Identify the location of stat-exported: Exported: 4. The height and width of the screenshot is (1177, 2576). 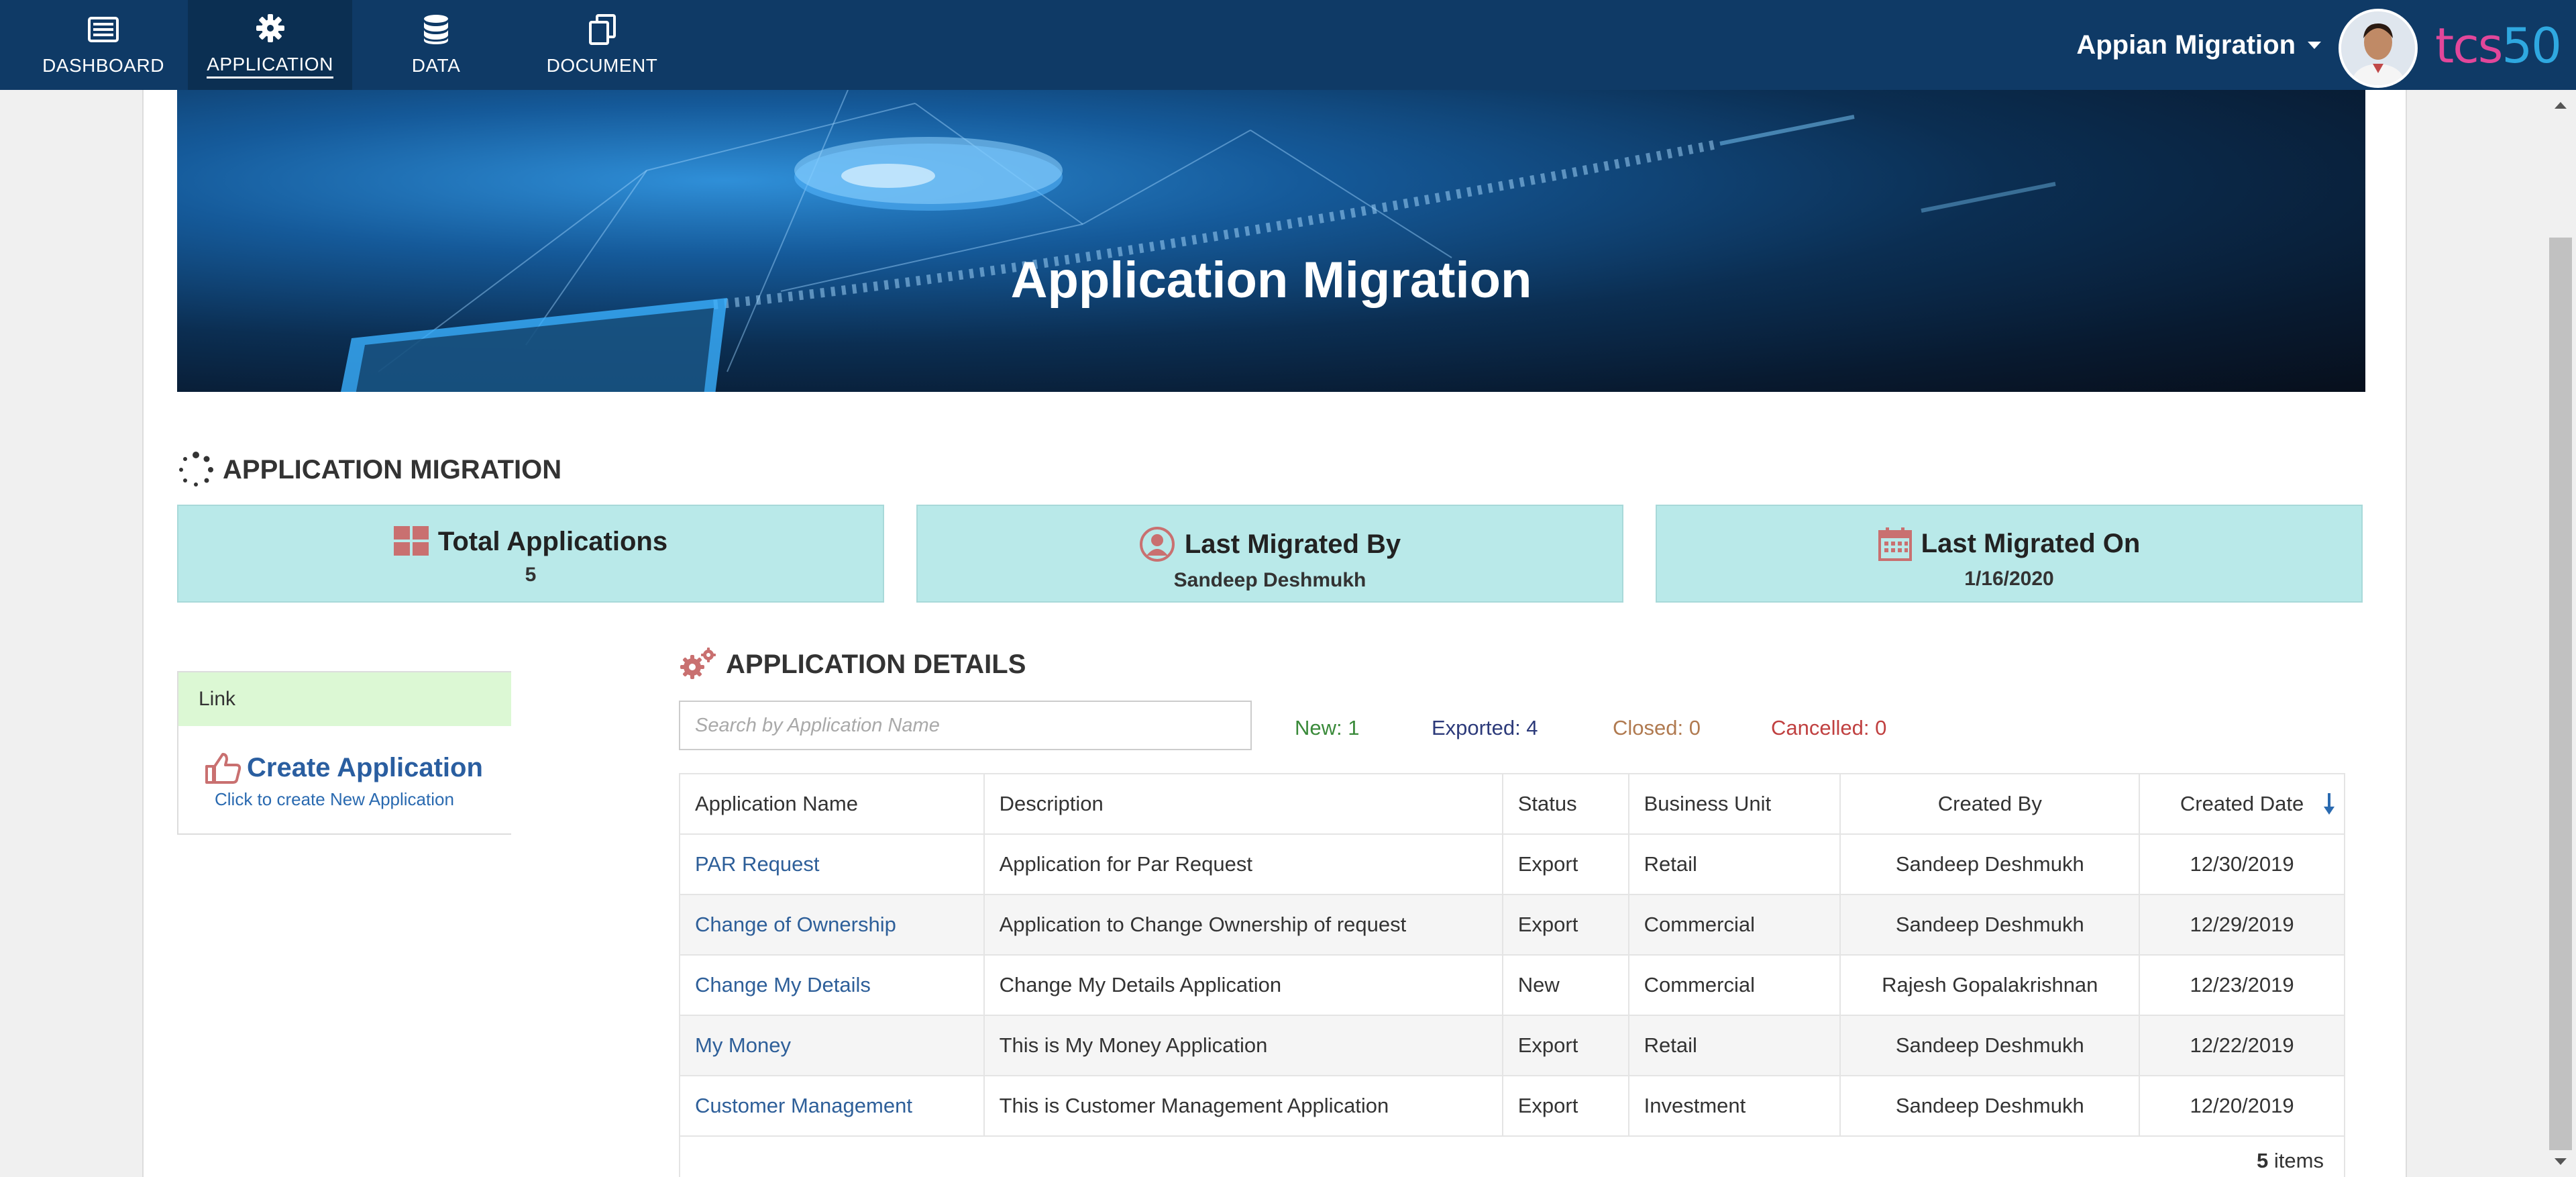
(1485, 728).